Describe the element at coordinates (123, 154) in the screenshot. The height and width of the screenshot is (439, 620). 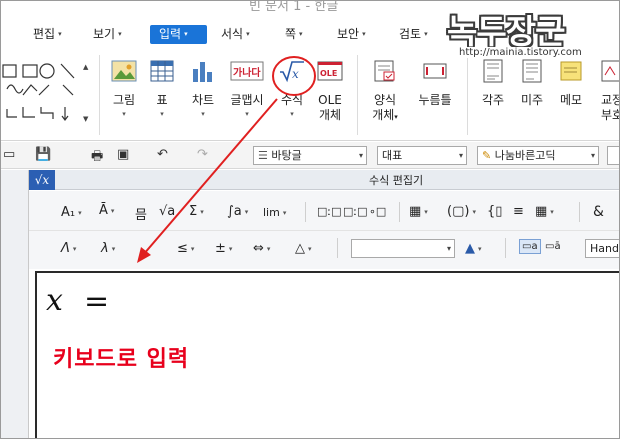
I see `preview-icon: ▣` at that location.